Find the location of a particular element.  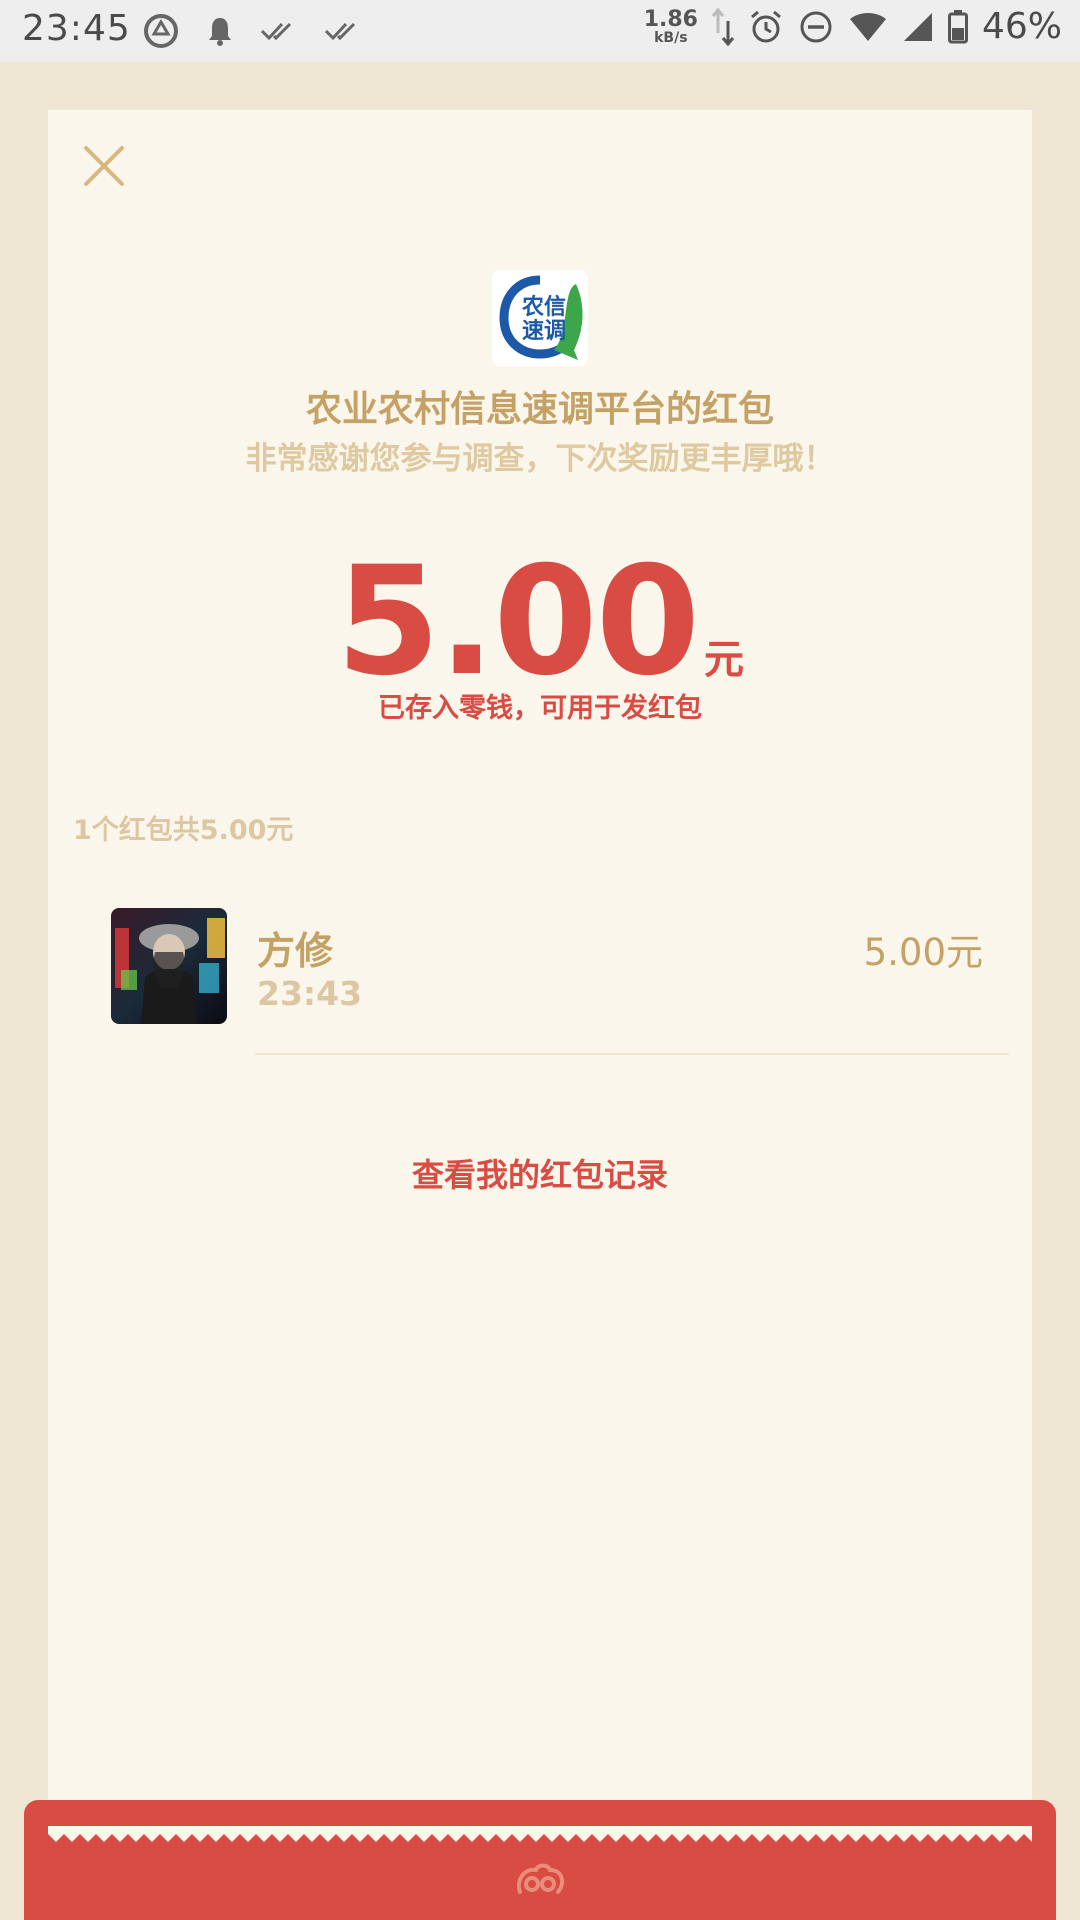

close-icon is located at coordinates (104, 166).